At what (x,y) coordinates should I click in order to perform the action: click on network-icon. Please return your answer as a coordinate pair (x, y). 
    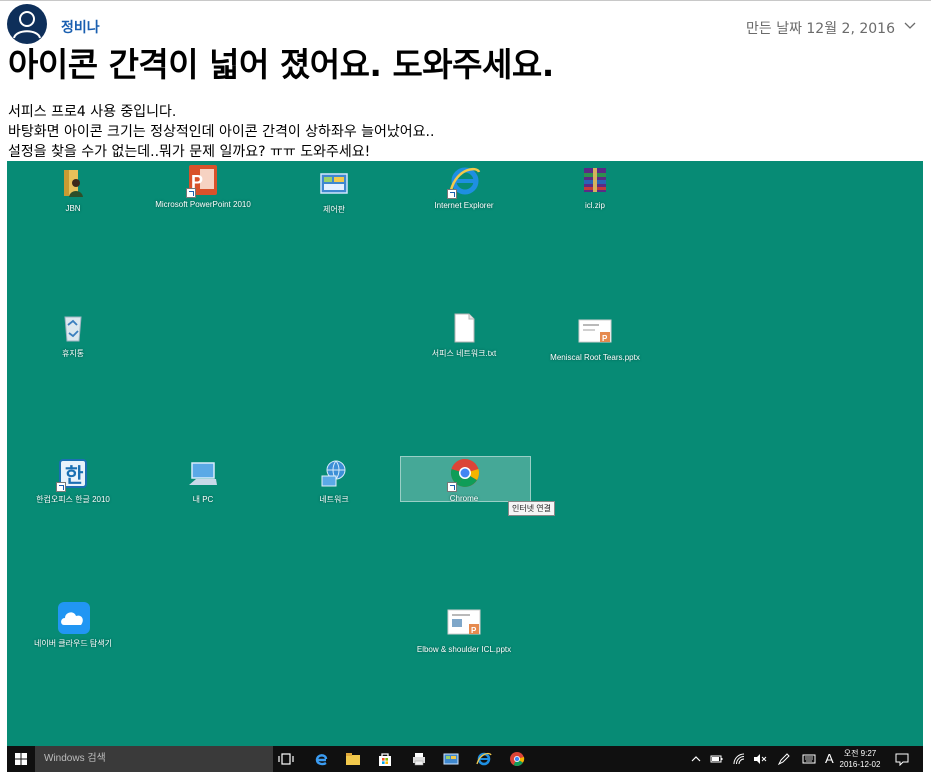
    Looking at the image, I should click on (334, 474).